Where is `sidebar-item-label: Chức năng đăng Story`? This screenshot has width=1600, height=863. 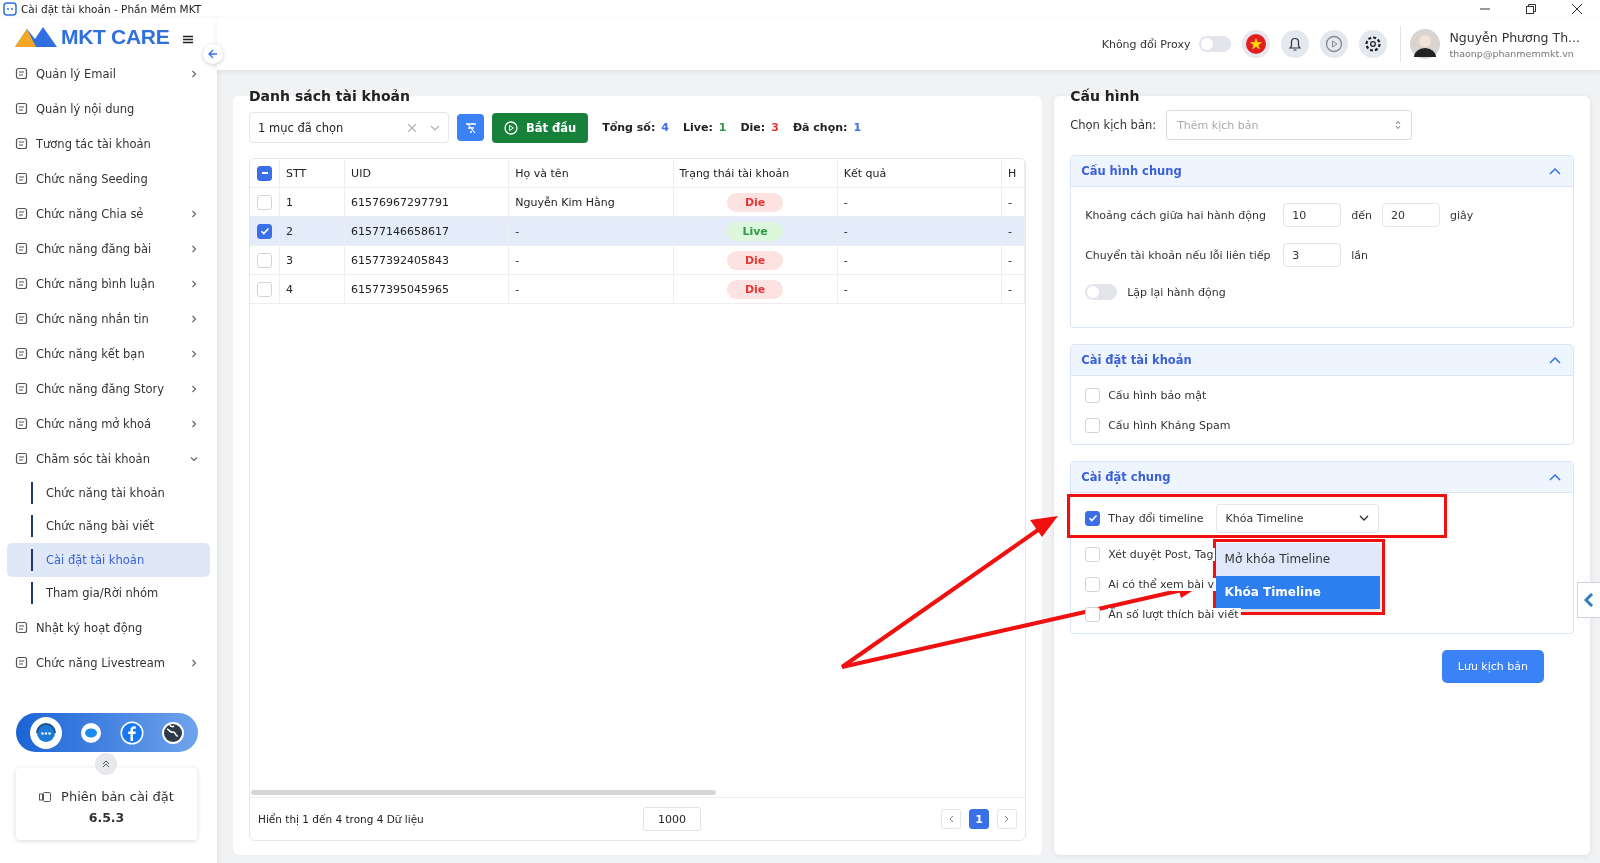
sidebar-item-label: Chức năng đăng Story is located at coordinates (100, 388).